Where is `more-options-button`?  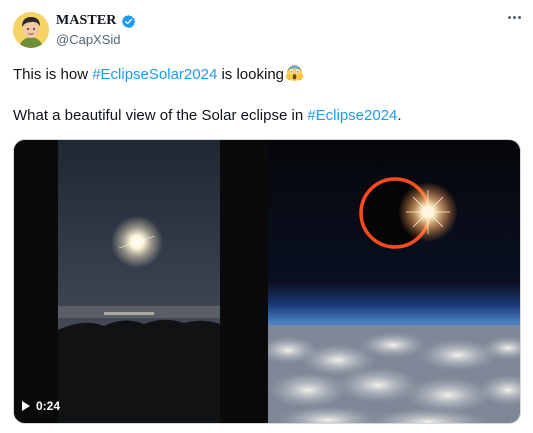
more-options-button is located at coordinates (514, 17).